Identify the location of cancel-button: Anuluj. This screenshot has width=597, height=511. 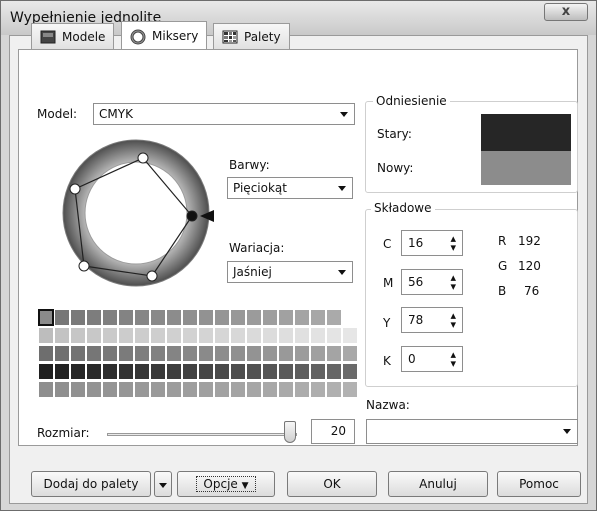
(438, 484).